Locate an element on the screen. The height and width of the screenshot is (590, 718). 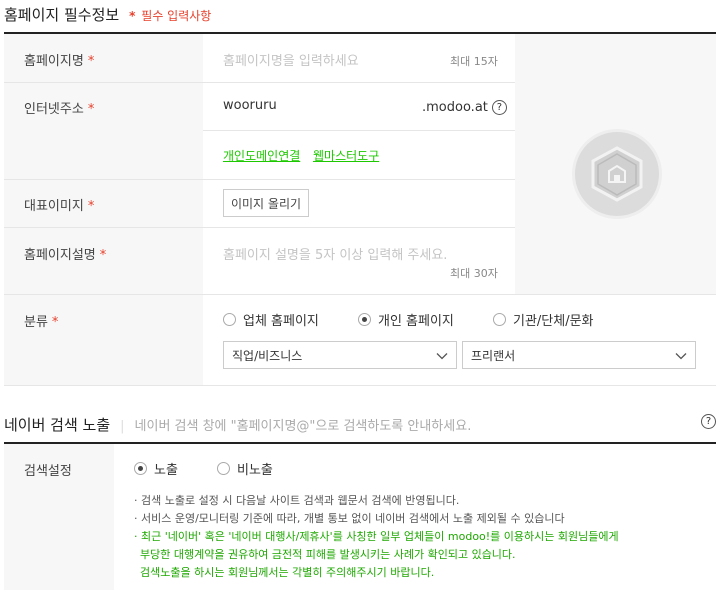
homepage-name-counter: 최대 15자 is located at coordinates (474, 61).